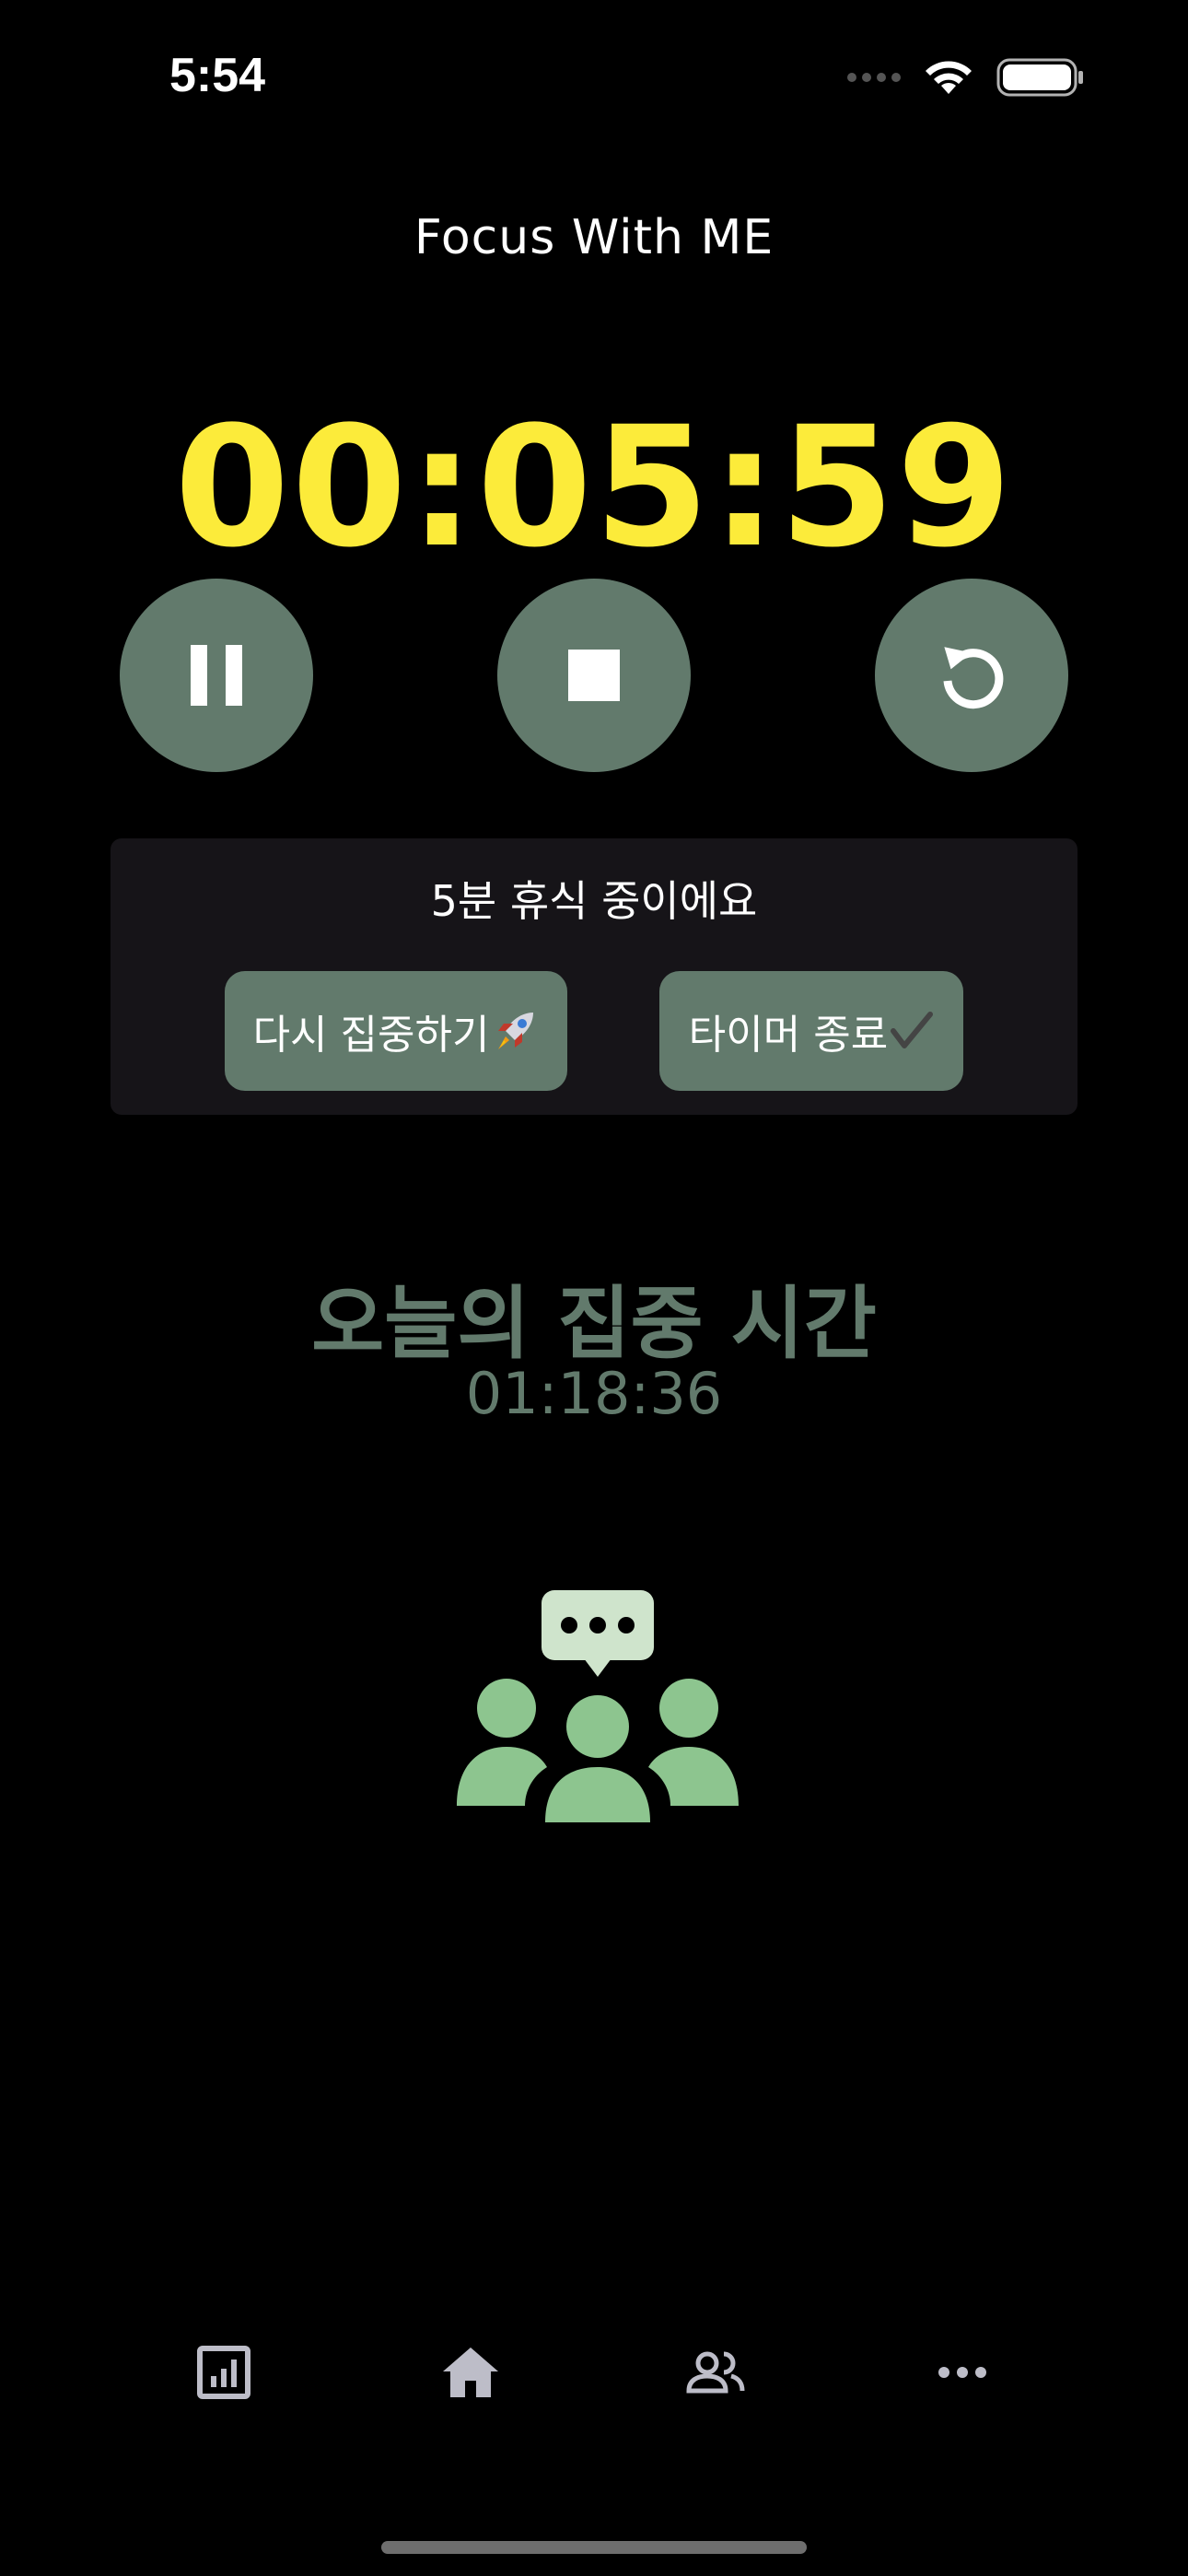 The width and height of the screenshot is (1188, 2576). What do you see at coordinates (912, 1031) in the screenshot?
I see `checkmark-icon` at bounding box center [912, 1031].